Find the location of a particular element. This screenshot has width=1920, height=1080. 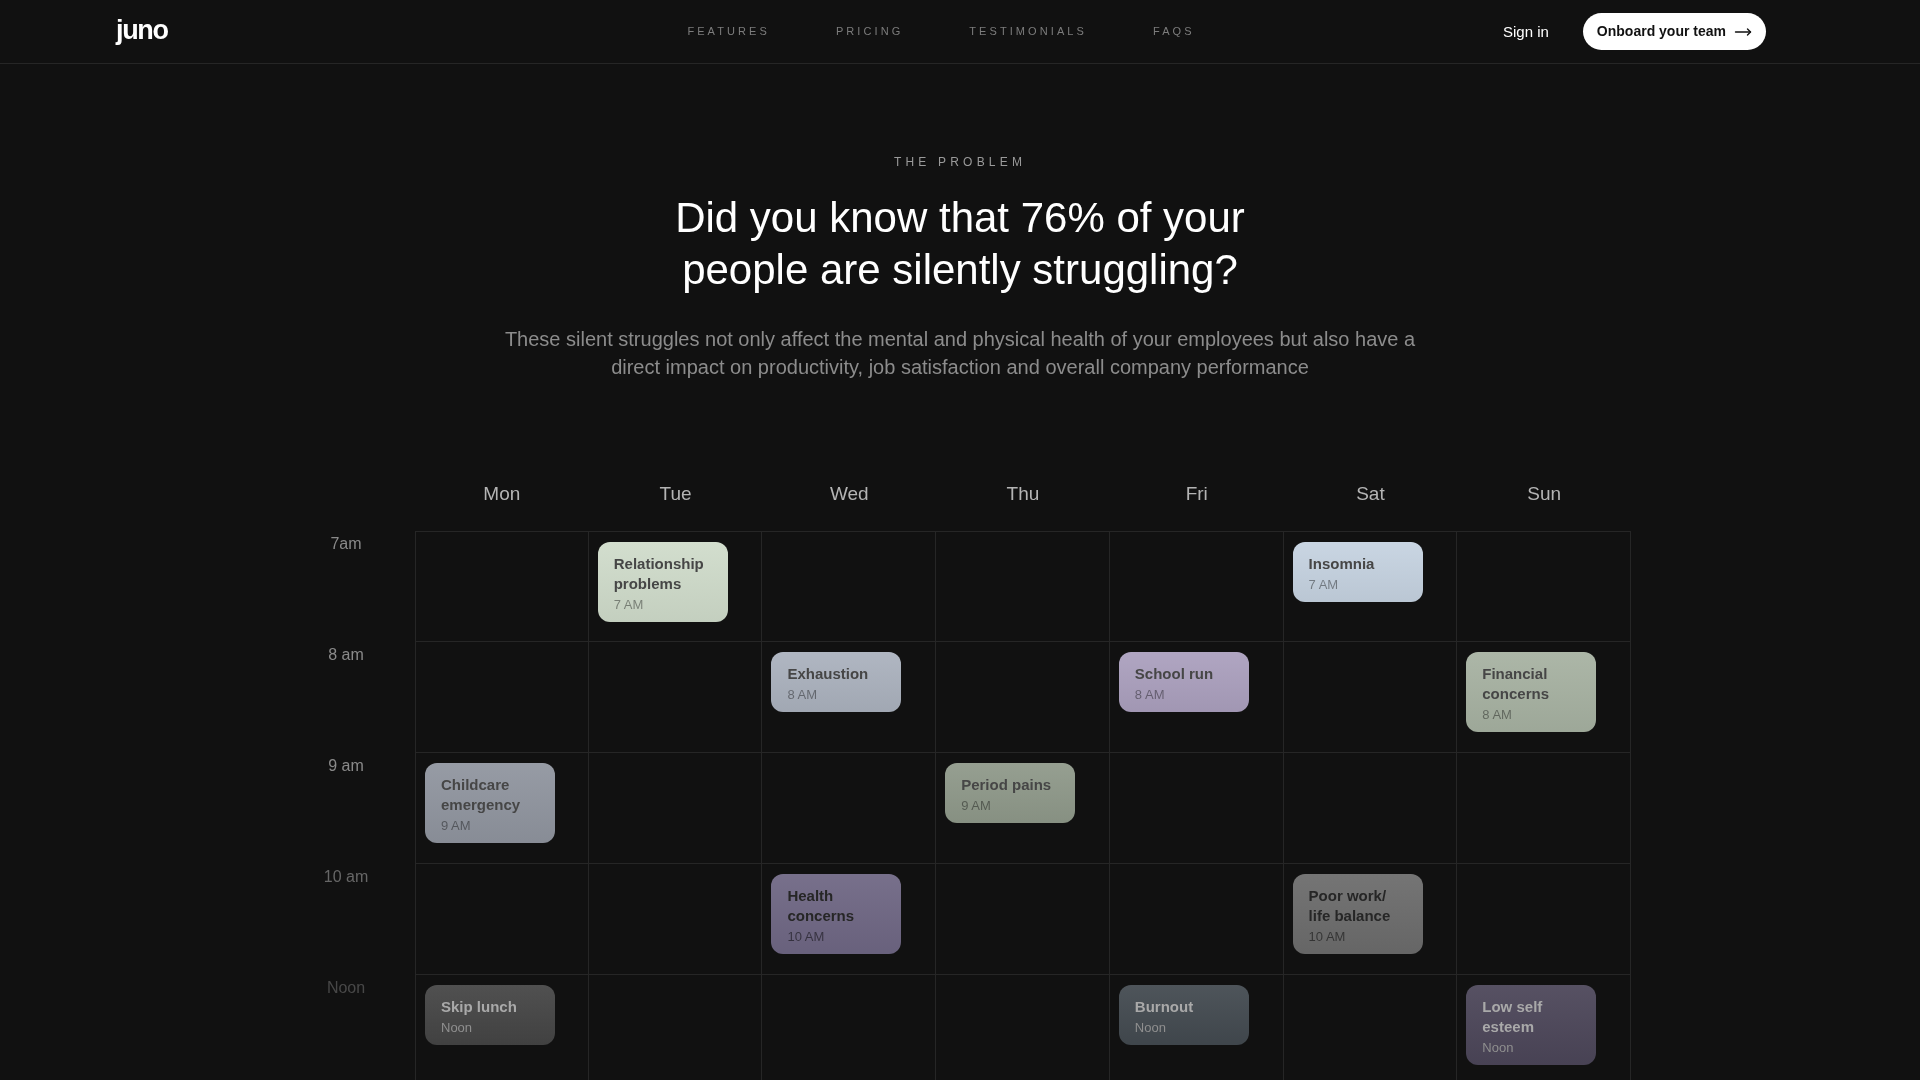

day-header: Sun is located at coordinates (1544, 493).